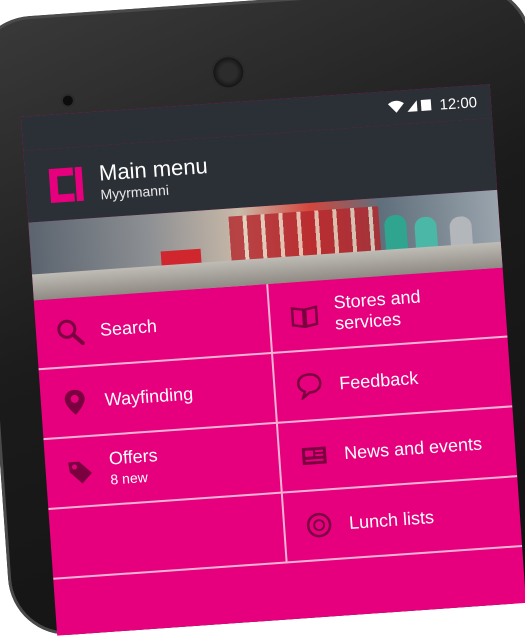 The height and width of the screenshot is (639, 525). I want to click on status-icons, so click(410, 107).